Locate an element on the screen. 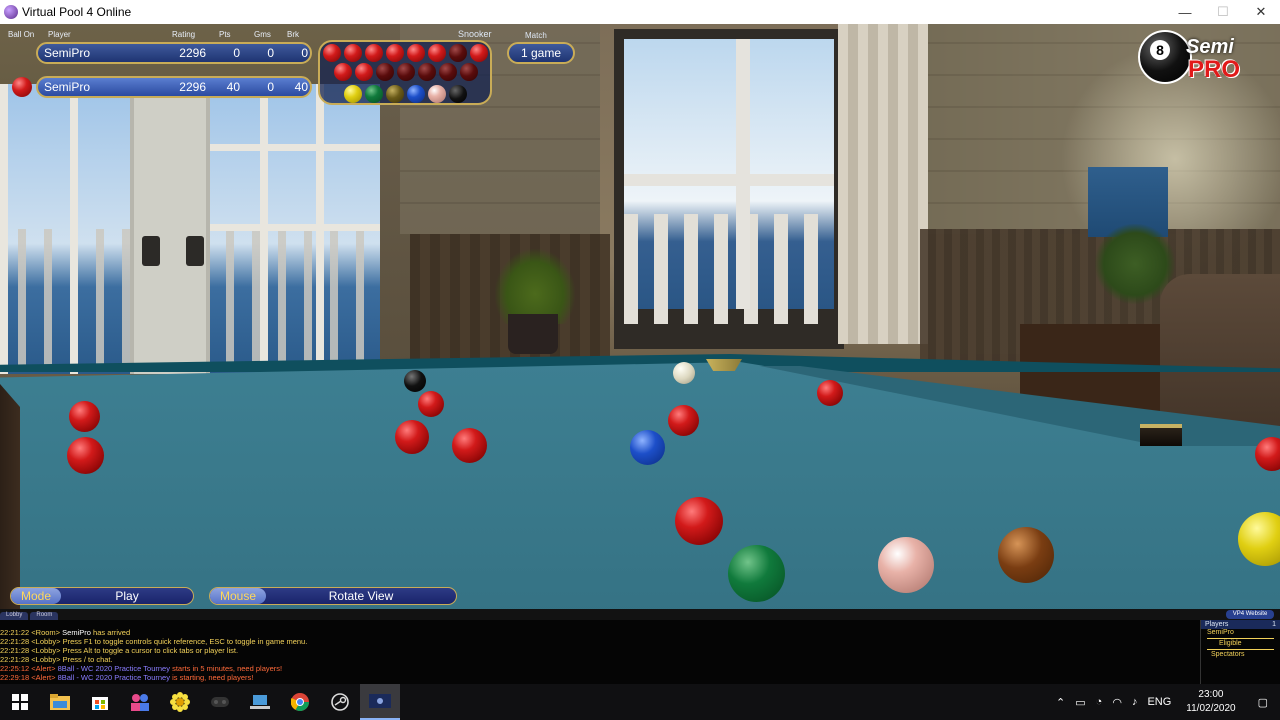  chat-channel: <Alert> is located at coordinates (43, 677).